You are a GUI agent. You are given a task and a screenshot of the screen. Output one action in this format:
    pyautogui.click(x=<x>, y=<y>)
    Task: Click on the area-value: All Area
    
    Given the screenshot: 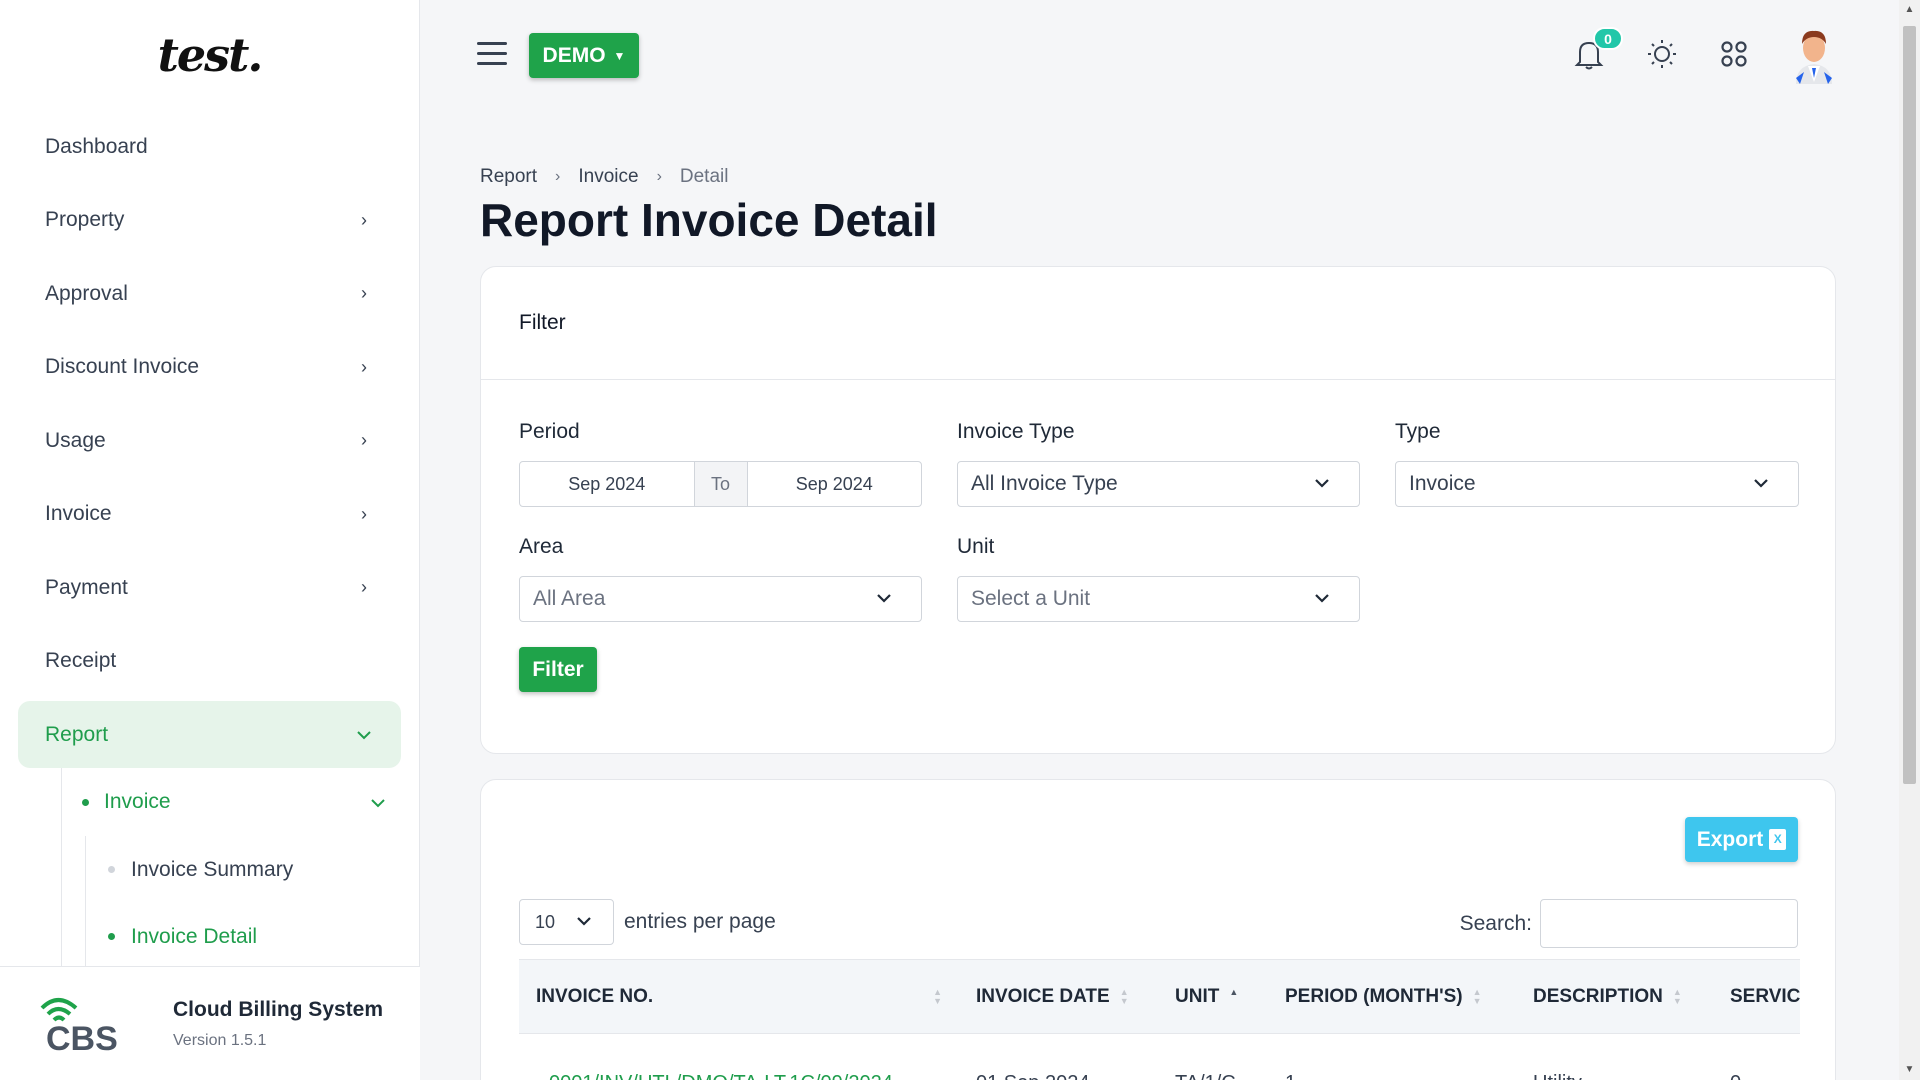 What is the action you would take?
    pyautogui.click(x=569, y=598)
    